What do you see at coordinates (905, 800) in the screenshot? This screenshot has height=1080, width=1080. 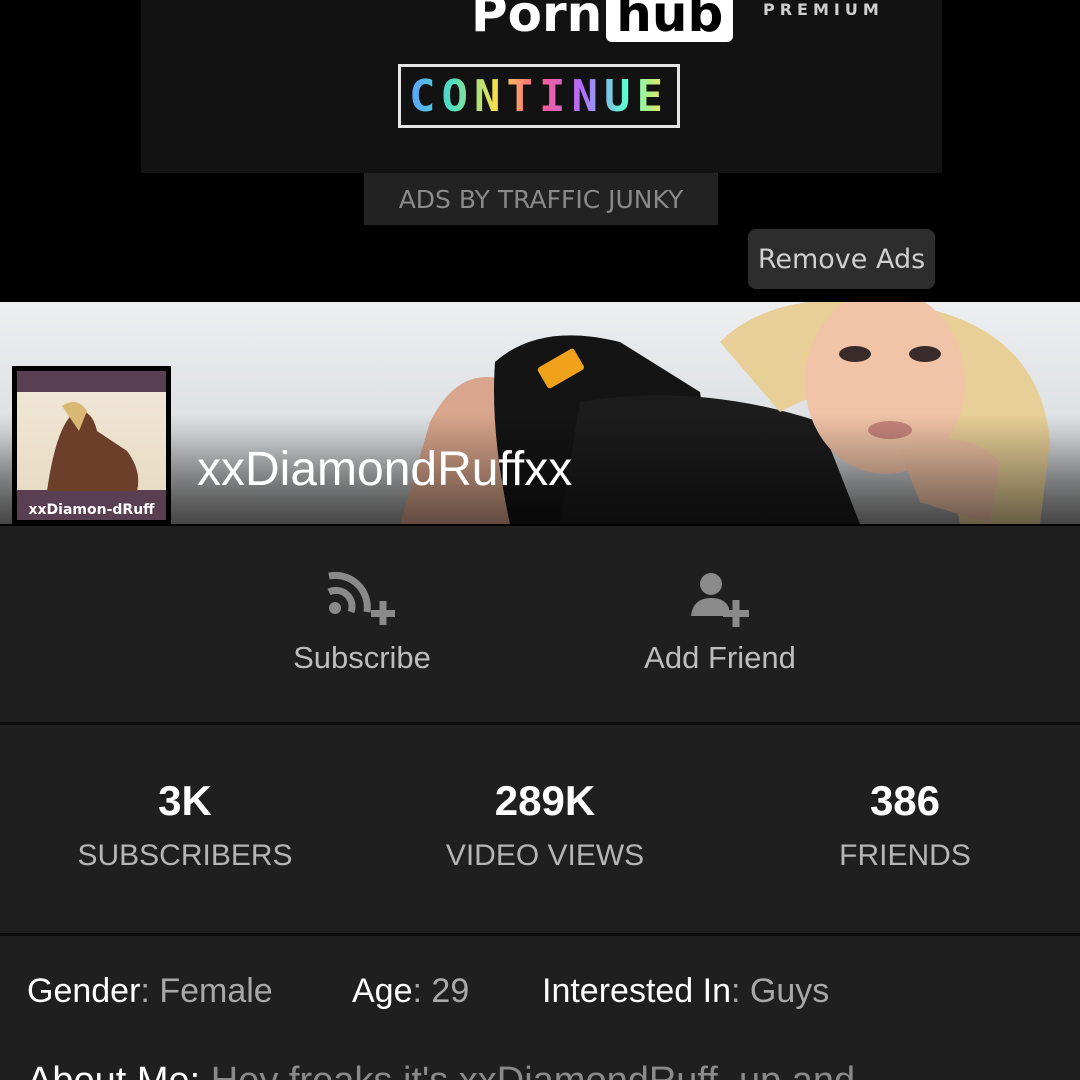 I see `stat-value: 386` at bounding box center [905, 800].